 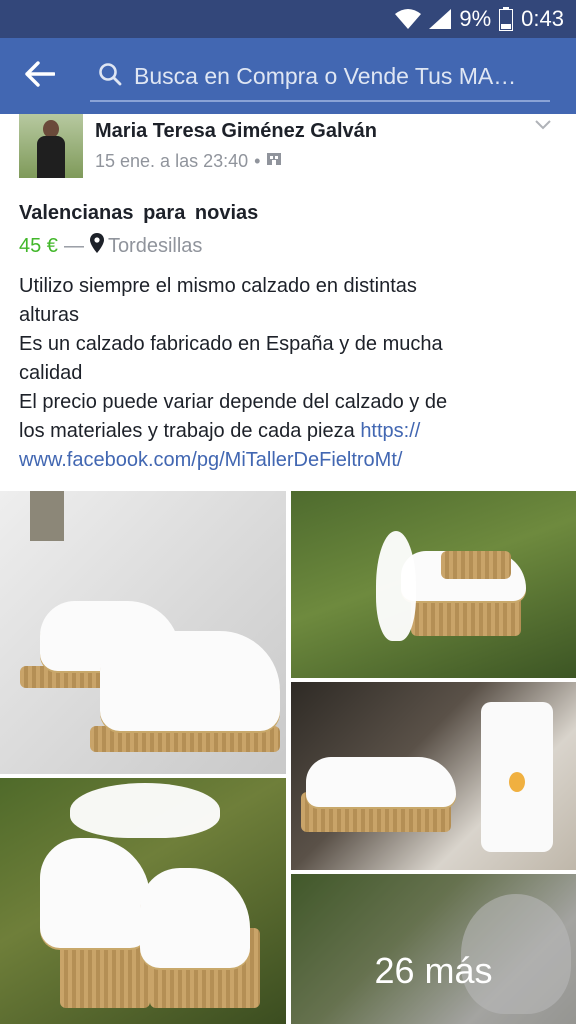 I want to click on wifi-icon, so click(x=408, y=19).